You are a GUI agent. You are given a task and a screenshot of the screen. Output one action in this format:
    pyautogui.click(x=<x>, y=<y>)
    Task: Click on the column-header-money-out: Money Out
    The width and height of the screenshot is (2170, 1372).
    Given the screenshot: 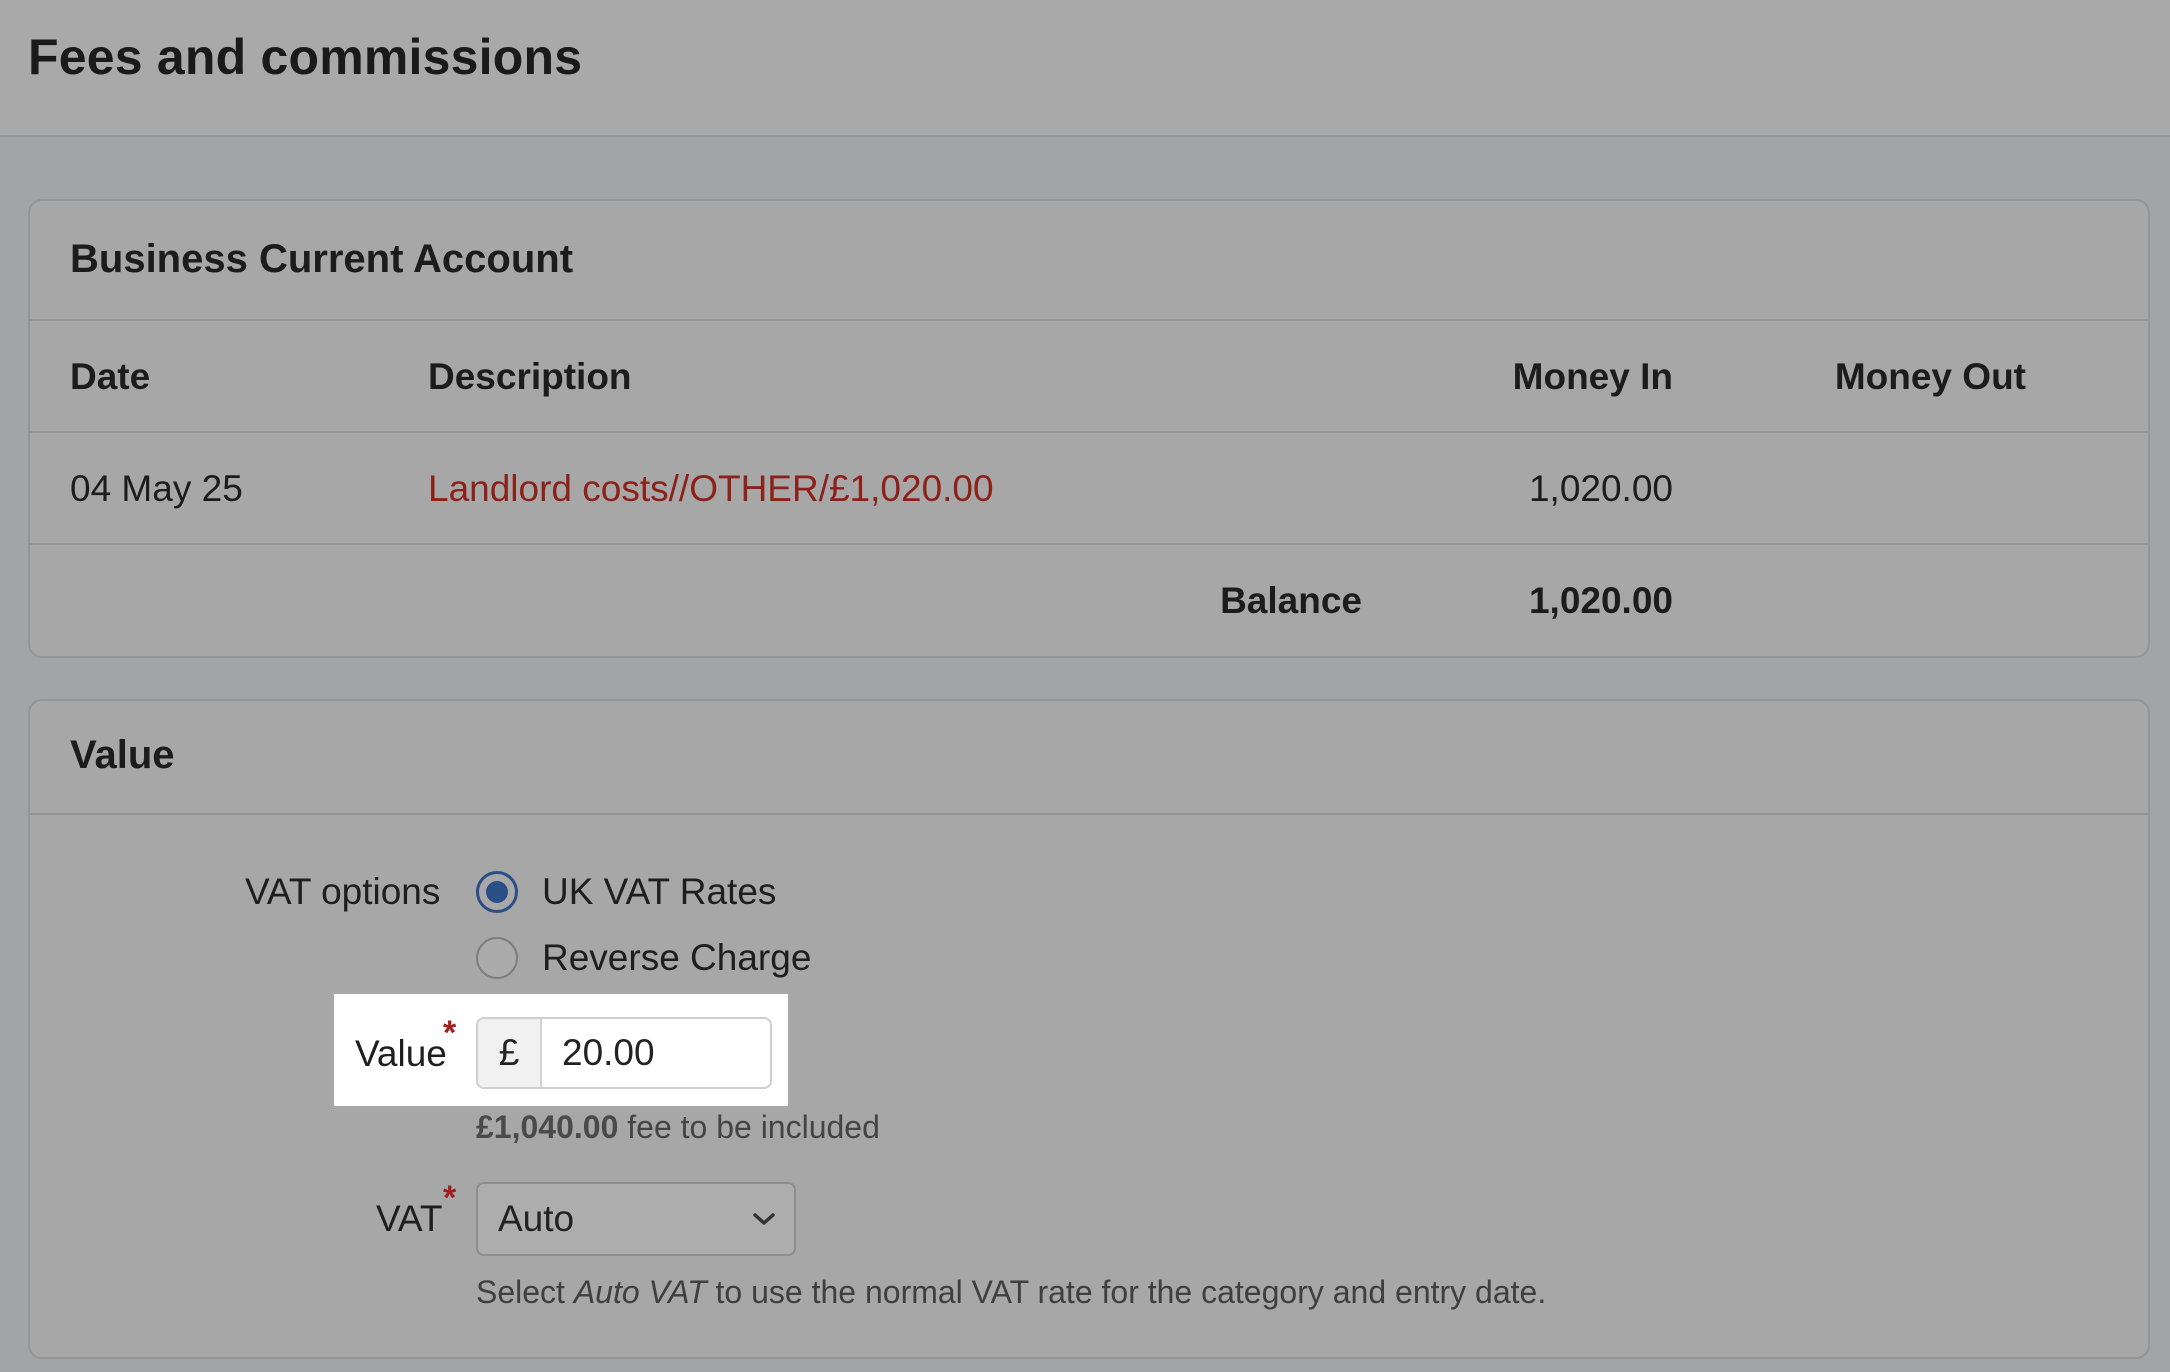 What is the action you would take?
    pyautogui.click(x=1930, y=376)
    